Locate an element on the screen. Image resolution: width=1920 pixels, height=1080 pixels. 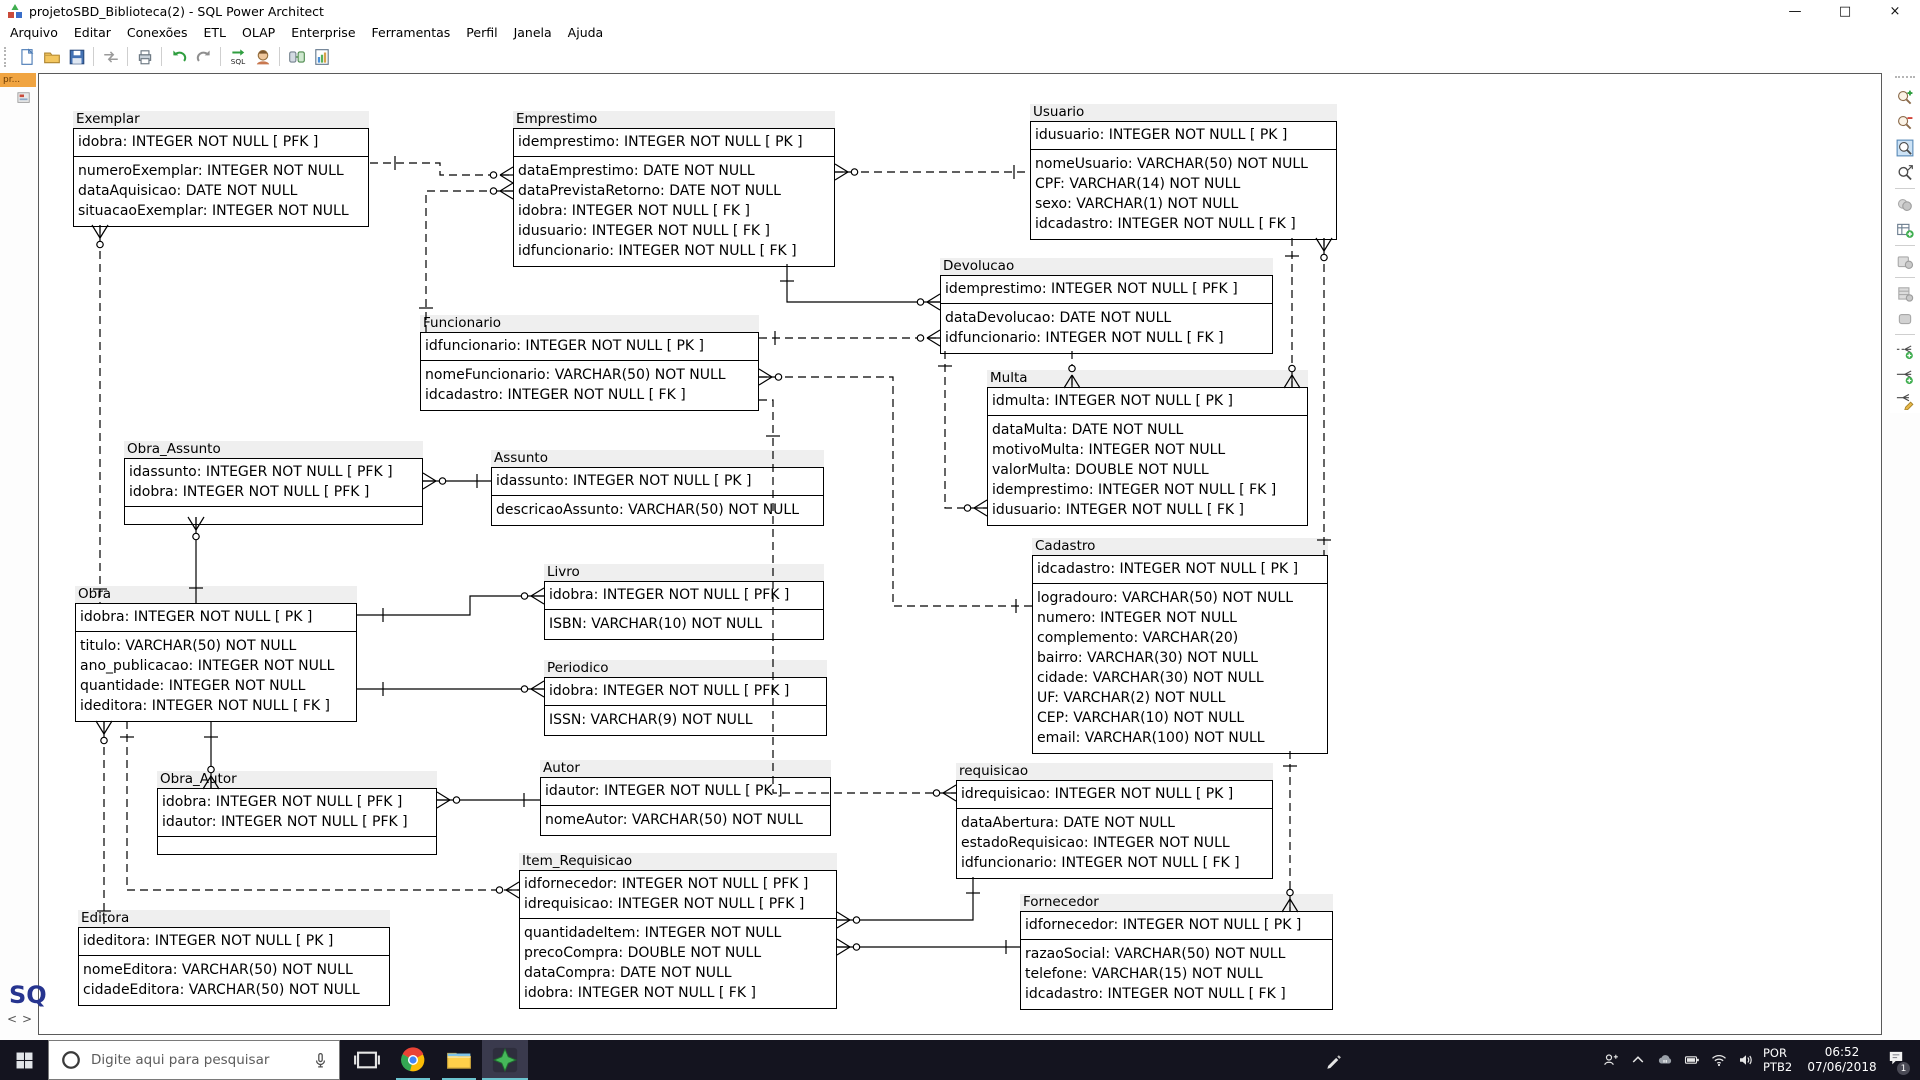
start-button is located at coordinates (24, 1060).